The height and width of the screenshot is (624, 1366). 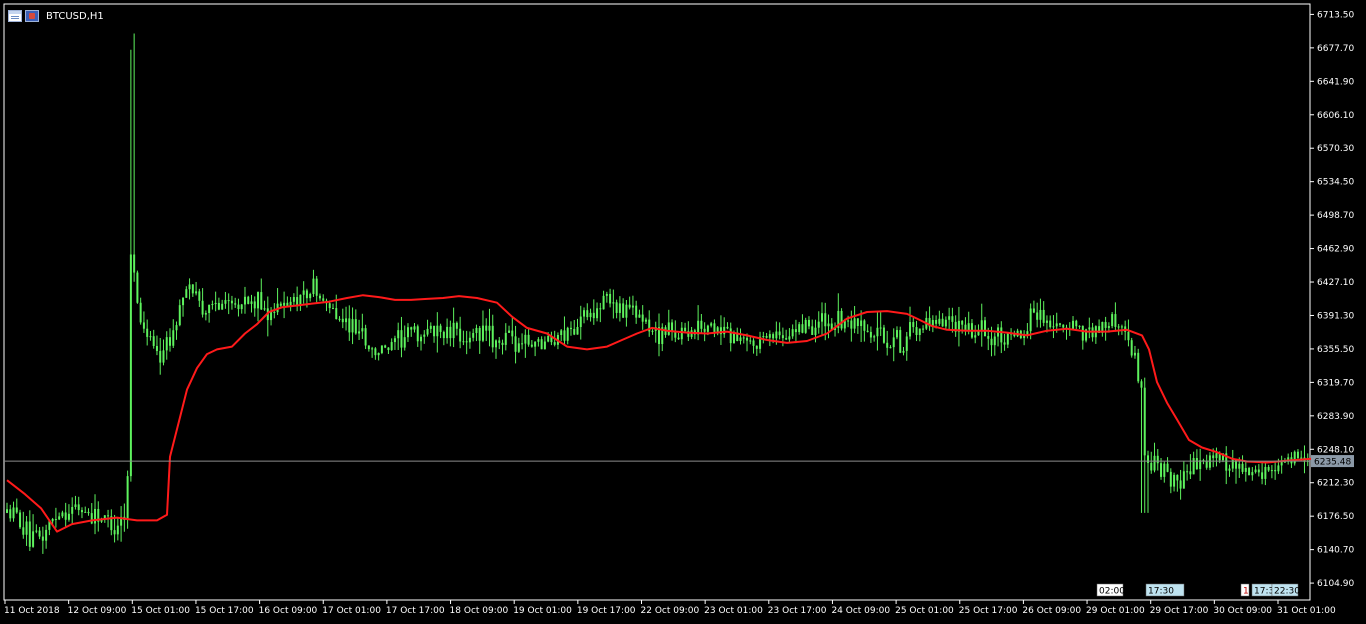 What do you see at coordinates (988, 611) in the screenshot?
I see `x-tick-label: 25 Oct 17:00` at bounding box center [988, 611].